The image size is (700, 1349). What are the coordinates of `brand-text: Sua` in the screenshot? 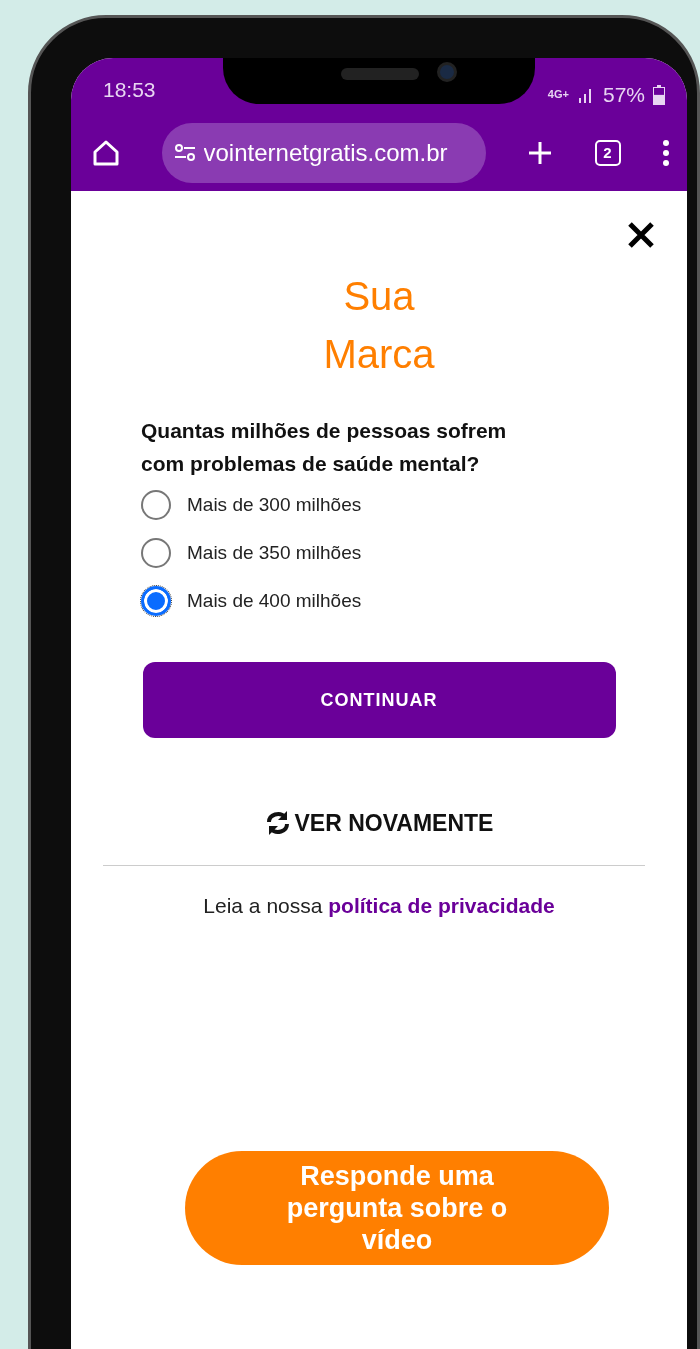 It's located at (379, 296).